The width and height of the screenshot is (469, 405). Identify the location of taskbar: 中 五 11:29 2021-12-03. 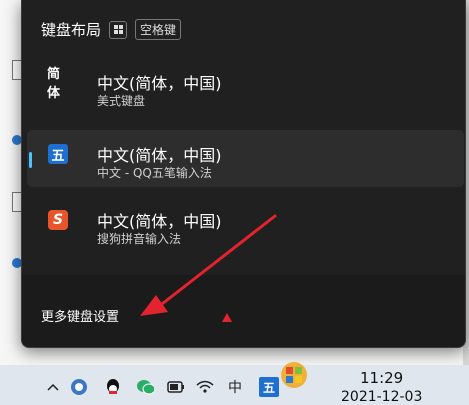
(234, 385).